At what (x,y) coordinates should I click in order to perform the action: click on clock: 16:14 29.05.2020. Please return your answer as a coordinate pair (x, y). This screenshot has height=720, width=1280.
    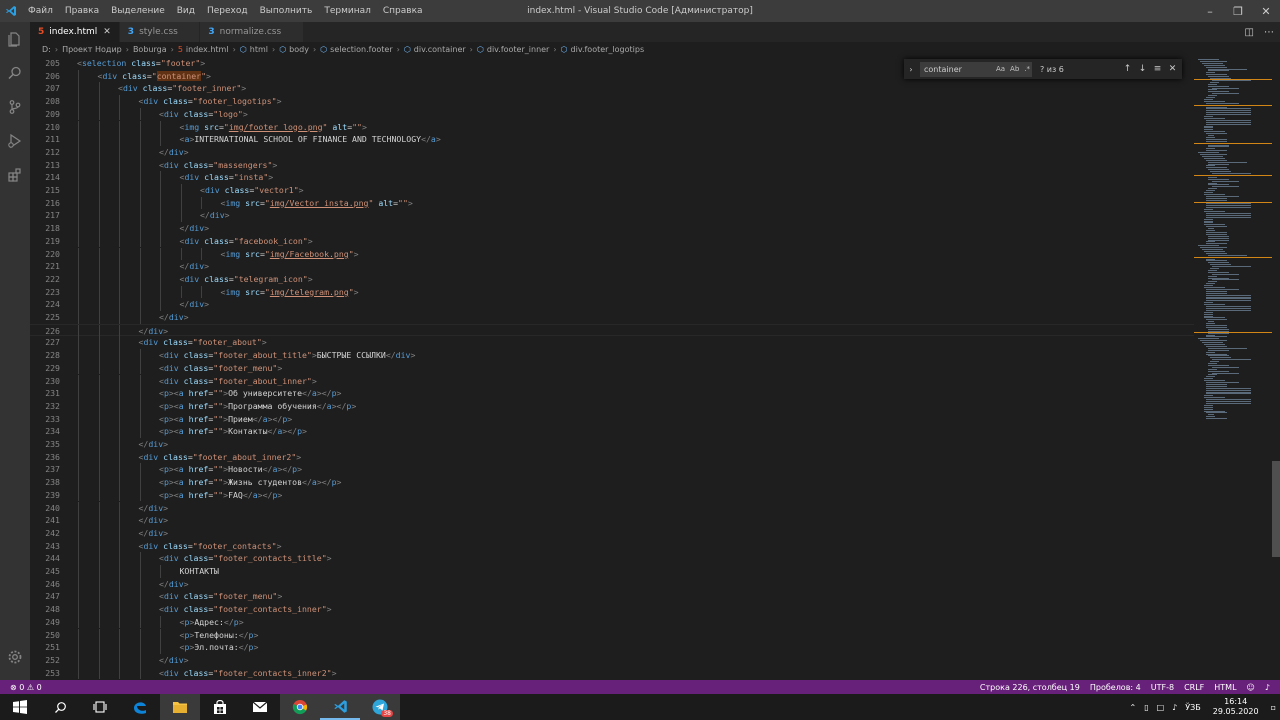
    Looking at the image, I should click on (1236, 707).